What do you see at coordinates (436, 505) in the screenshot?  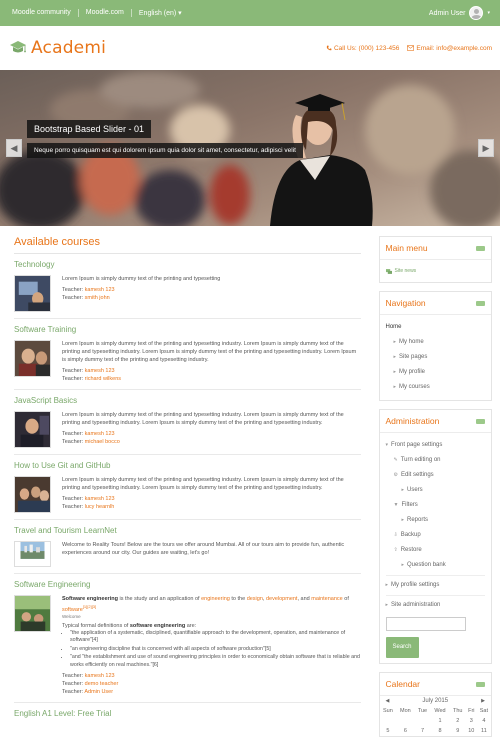 I see `admin-filters: ▼ Filters` at bounding box center [436, 505].